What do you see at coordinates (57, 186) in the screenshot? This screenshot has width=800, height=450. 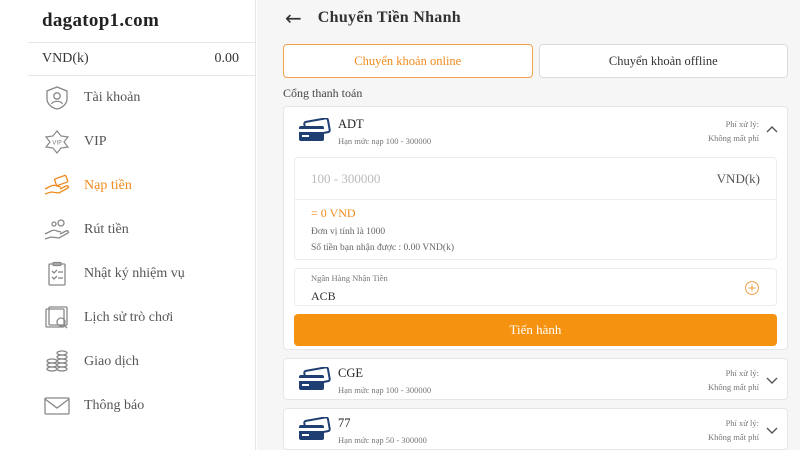 I see `deposit-icon` at bounding box center [57, 186].